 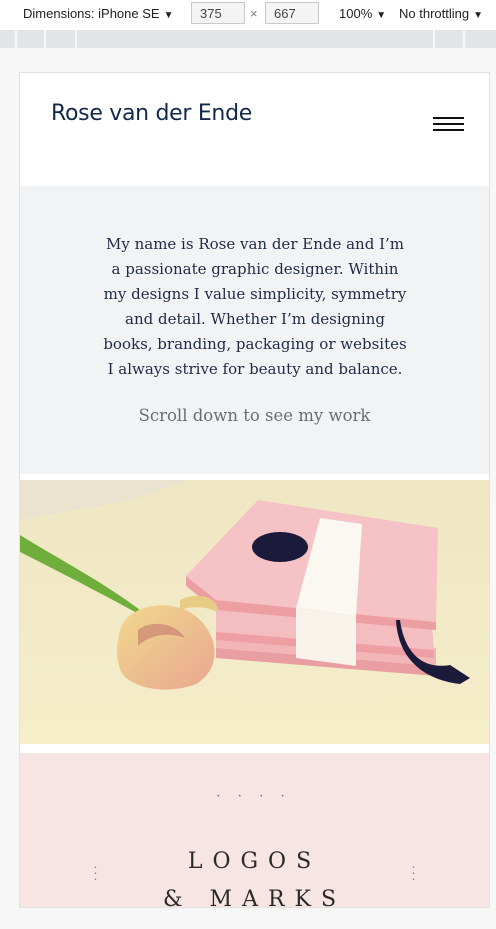 I want to click on logos-title-line1: LOGOS, so click(x=254, y=861).